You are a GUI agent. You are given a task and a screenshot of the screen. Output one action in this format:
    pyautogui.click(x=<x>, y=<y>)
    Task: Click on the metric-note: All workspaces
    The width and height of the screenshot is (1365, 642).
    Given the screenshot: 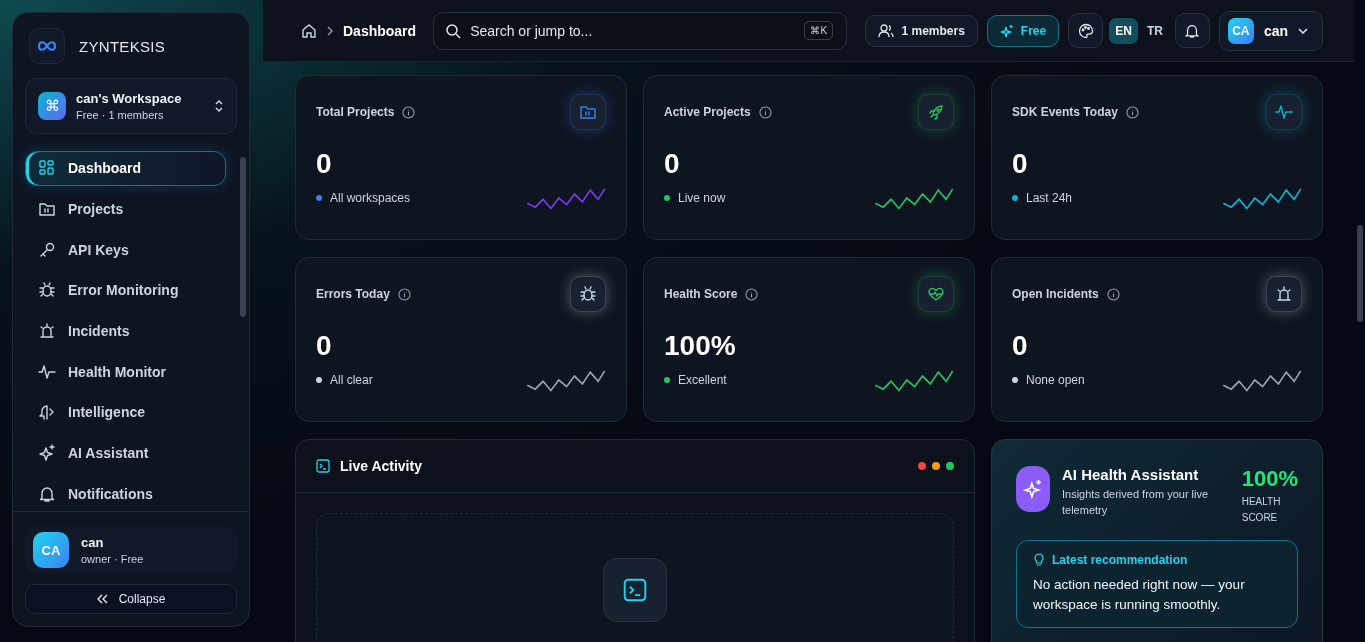 What is the action you would take?
    pyautogui.click(x=370, y=198)
    